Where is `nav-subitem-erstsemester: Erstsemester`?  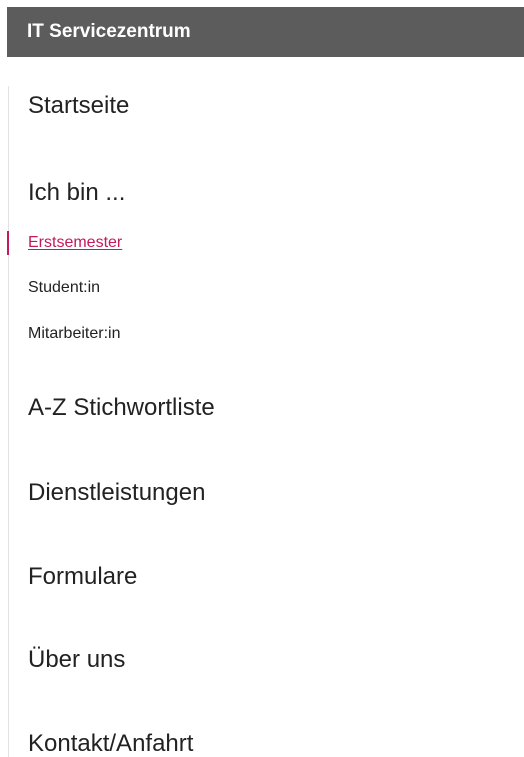 nav-subitem-erstsemester: Erstsemester is located at coordinates (75, 243).